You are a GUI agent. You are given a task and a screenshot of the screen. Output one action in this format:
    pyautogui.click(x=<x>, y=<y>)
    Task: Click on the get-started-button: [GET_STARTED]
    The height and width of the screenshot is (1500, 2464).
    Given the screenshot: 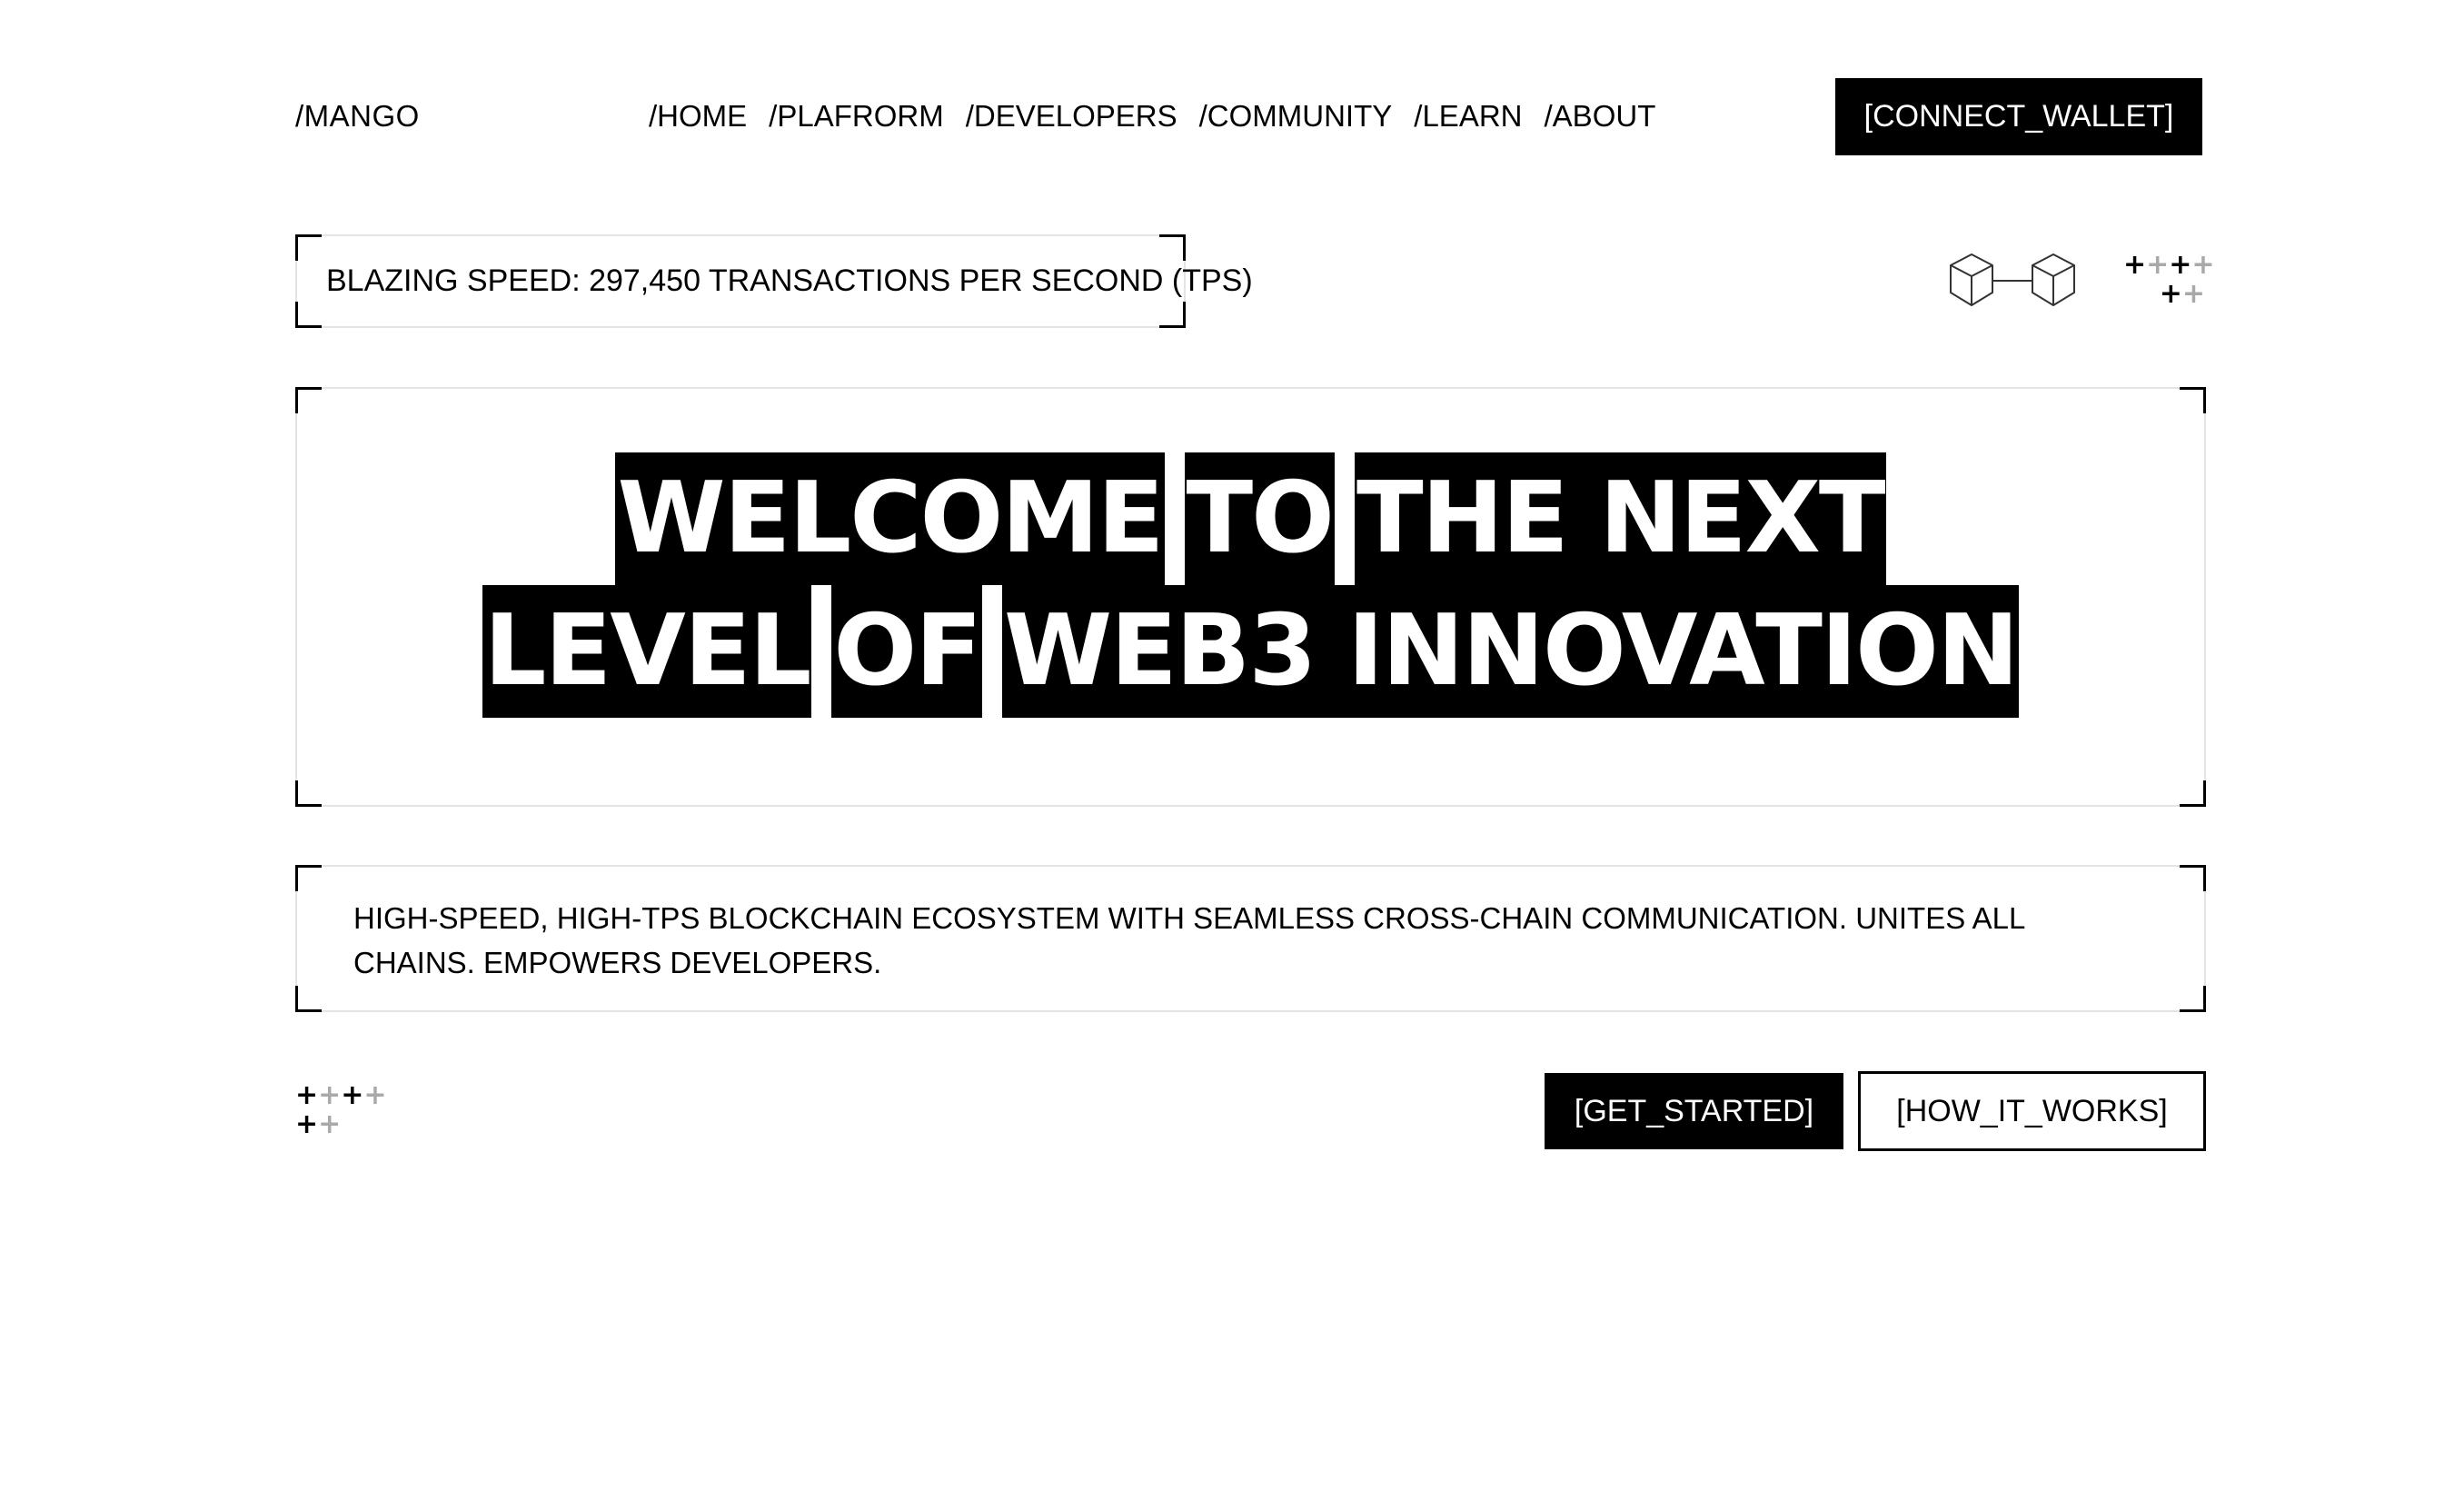 What is the action you would take?
    pyautogui.click(x=1694, y=1111)
    